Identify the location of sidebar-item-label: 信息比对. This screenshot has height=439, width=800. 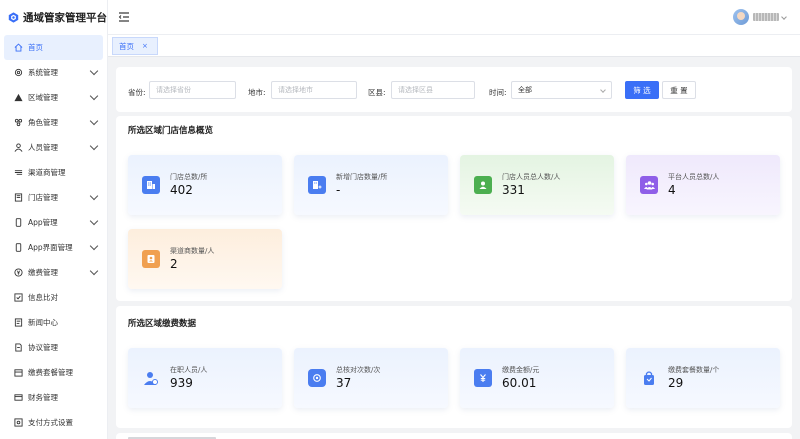
(43, 297).